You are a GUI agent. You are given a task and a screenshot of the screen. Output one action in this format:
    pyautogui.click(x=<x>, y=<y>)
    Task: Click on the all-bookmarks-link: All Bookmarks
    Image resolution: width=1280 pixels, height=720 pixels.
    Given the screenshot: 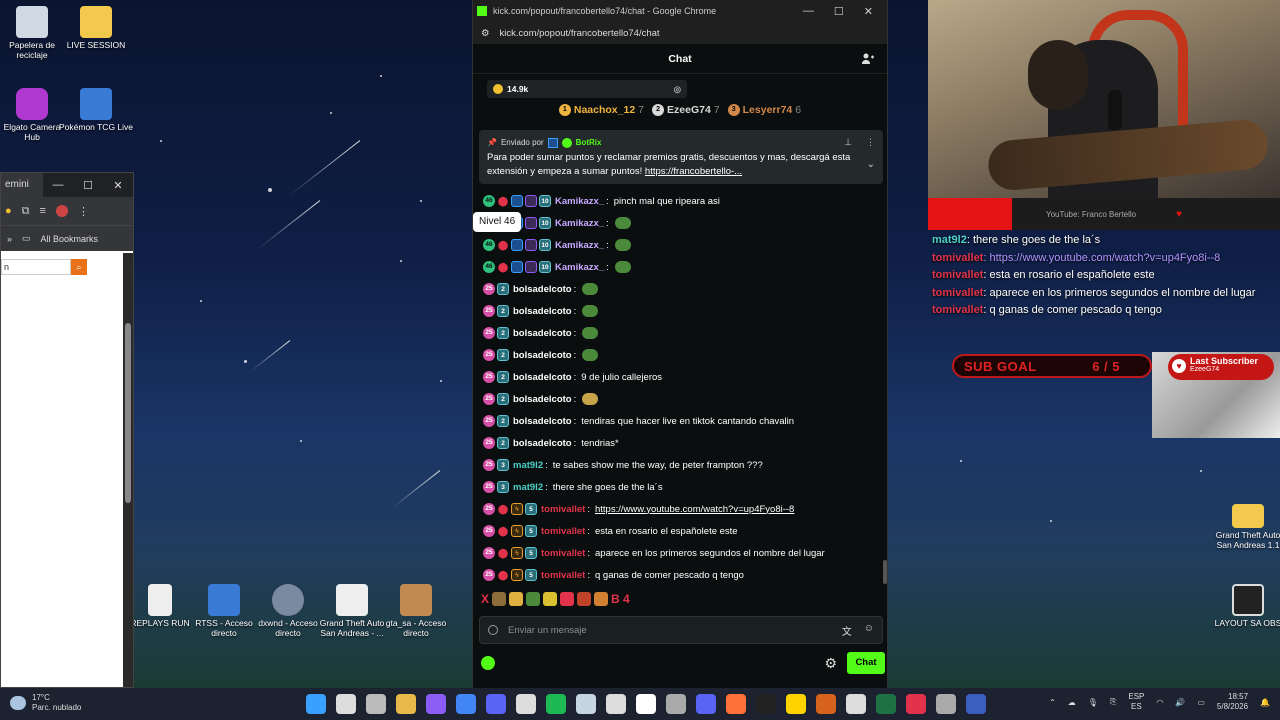 What is the action you would take?
    pyautogui.click(x=70, y=239)
    